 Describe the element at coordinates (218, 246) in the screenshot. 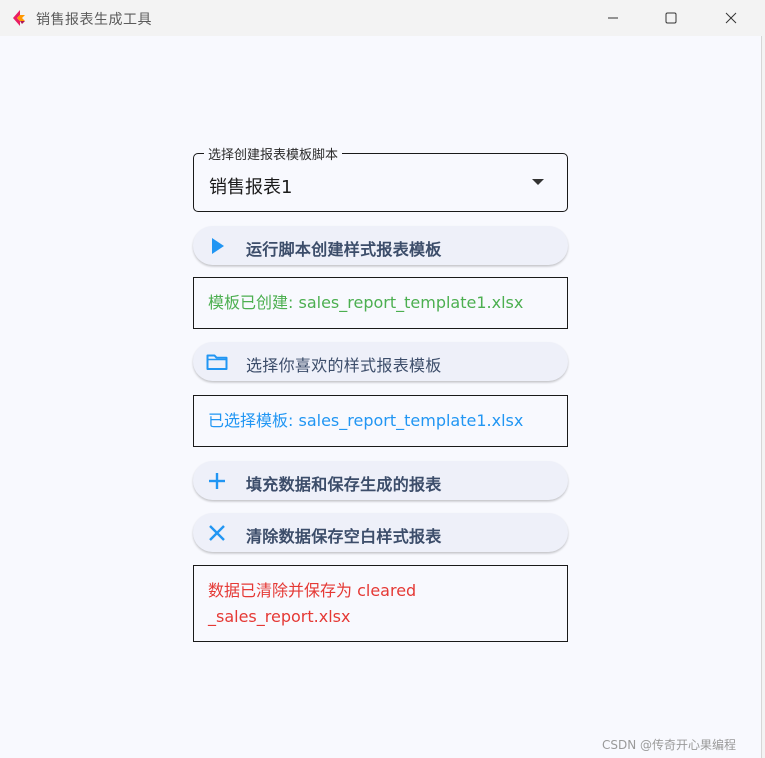

I see `play-icon` at that location.